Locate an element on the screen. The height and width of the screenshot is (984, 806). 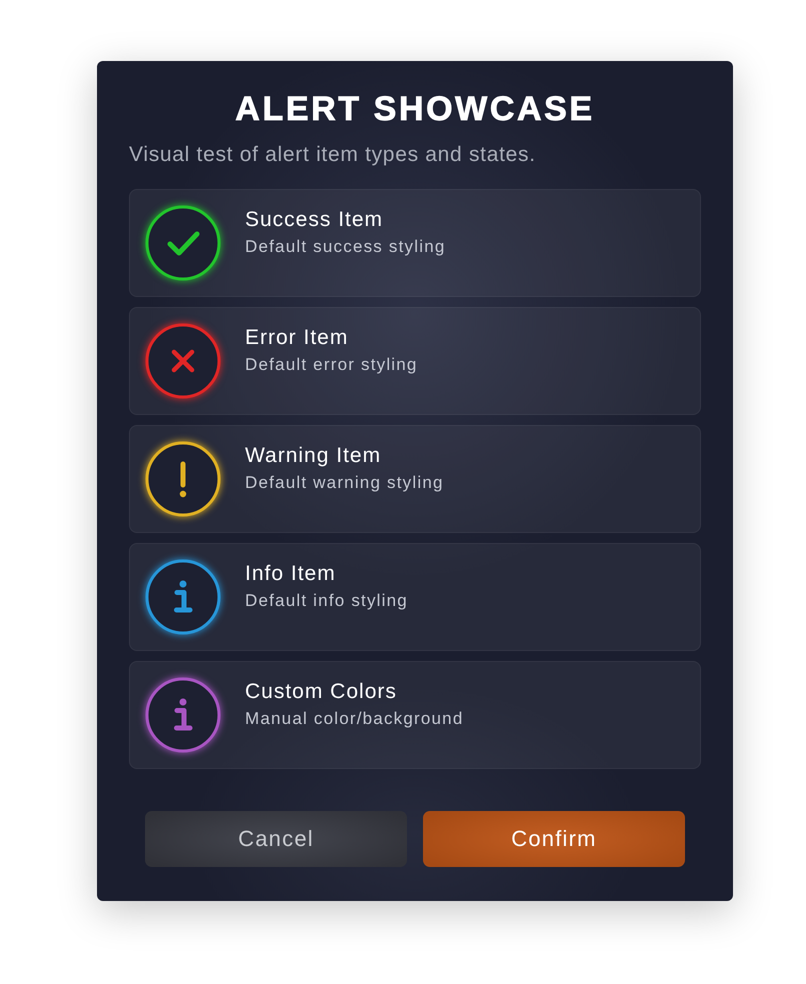
alert-description: Manual color/background is located at coordinates (354, 719).